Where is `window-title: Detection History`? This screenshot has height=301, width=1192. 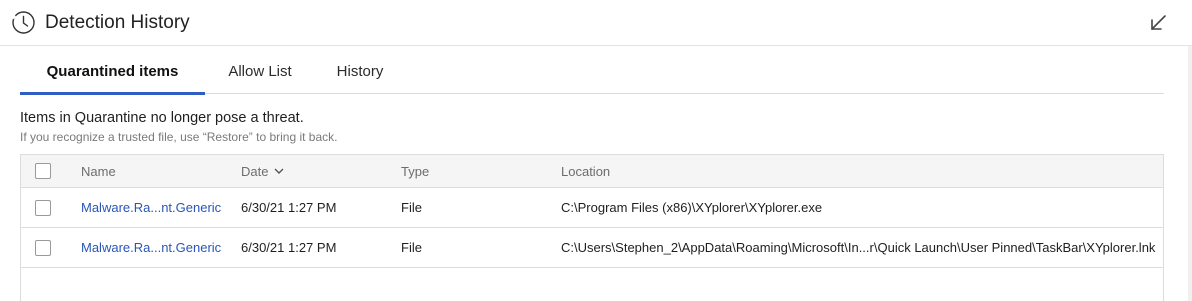
window-title: Detection History is located at coordinates (117, 22).